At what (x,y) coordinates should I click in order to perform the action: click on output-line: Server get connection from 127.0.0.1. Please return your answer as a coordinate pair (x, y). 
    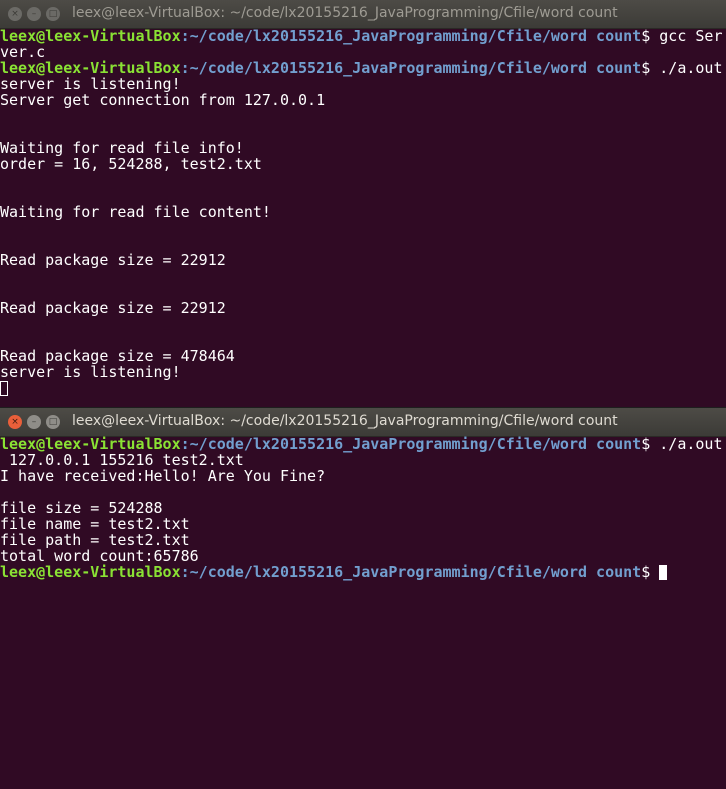
    Looking at the image, I should click on (163, 100).